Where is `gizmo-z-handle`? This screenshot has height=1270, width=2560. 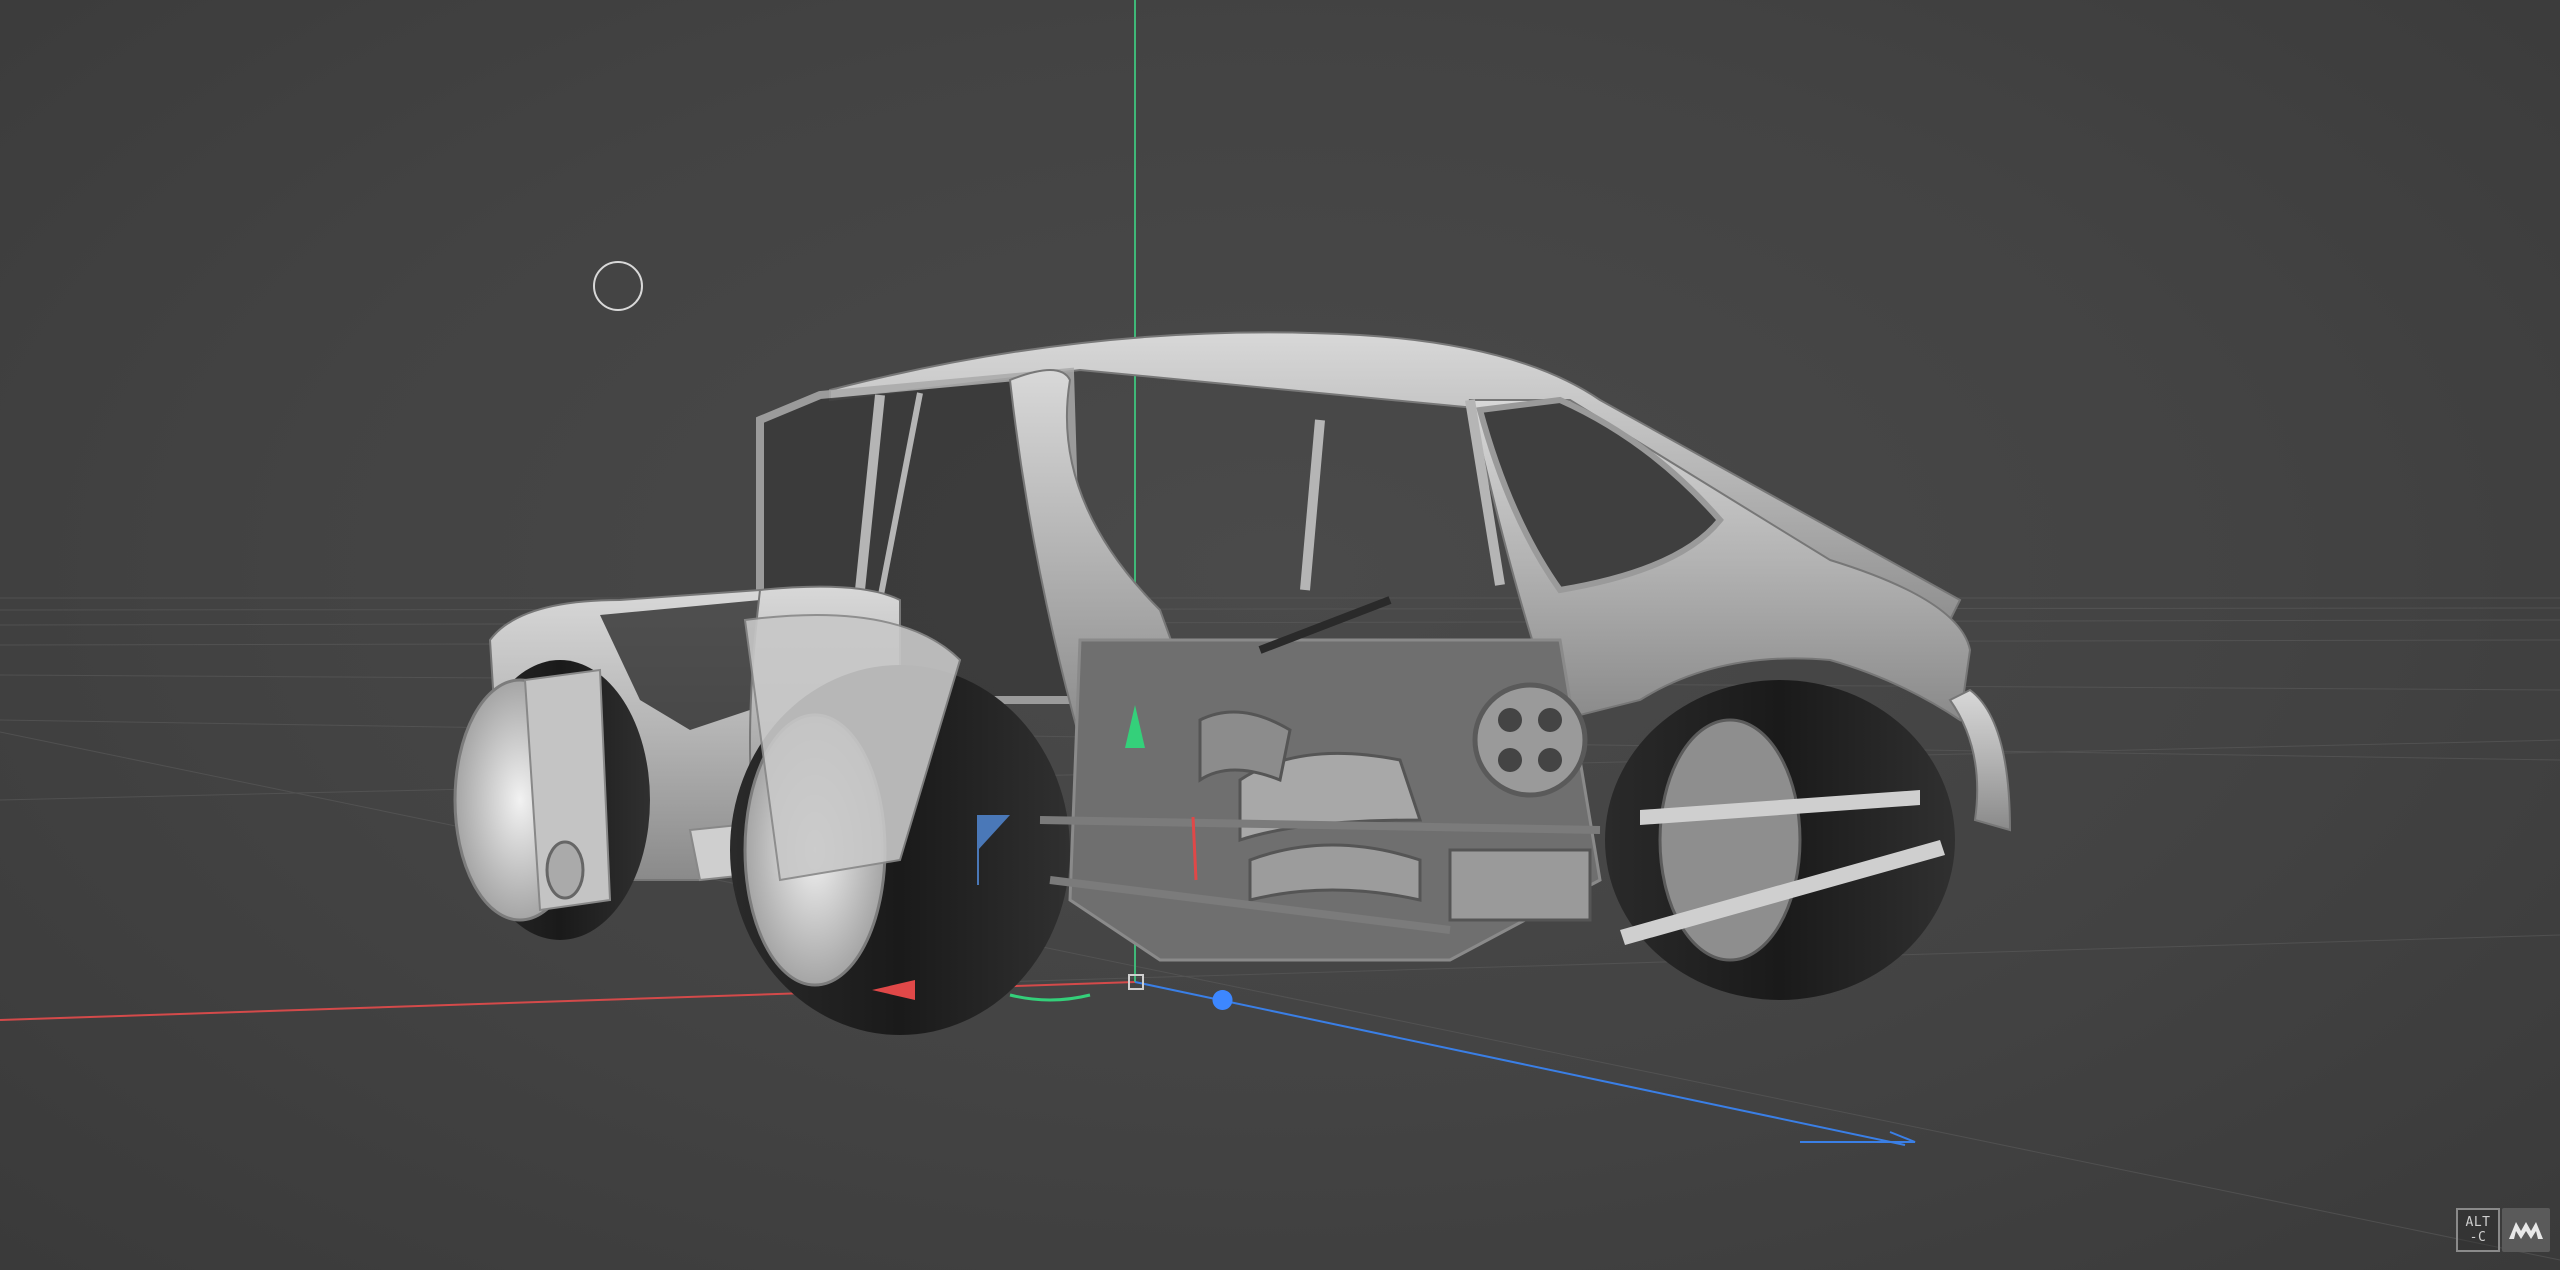 gizmo-z-handle is located at coordinates (1222, 1000).